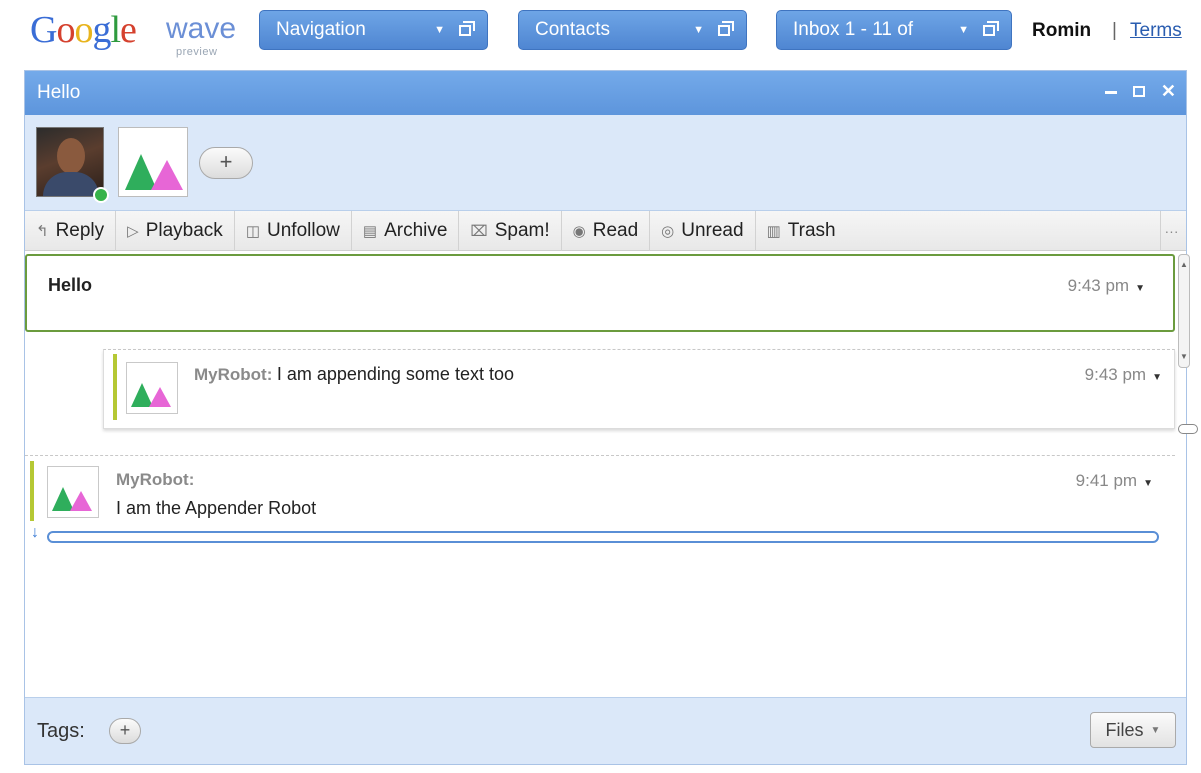 This screenshot has width=1201, height=773. What do you see at coordinates (572, 29) in the screenshot?
I see `contacts-label: Contacts` at bounding box center [572, 29].